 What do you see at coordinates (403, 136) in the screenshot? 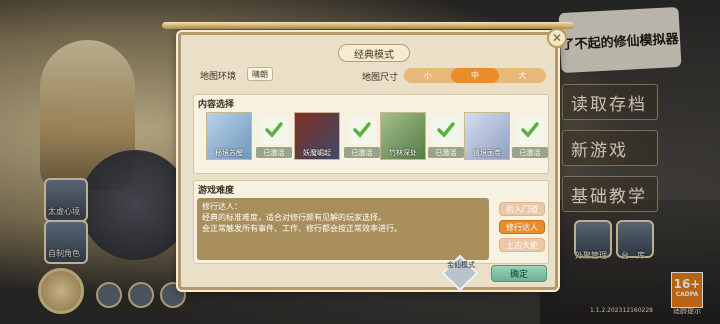
I see `content-card: 竹林深处` at bounding box center [403, 136].